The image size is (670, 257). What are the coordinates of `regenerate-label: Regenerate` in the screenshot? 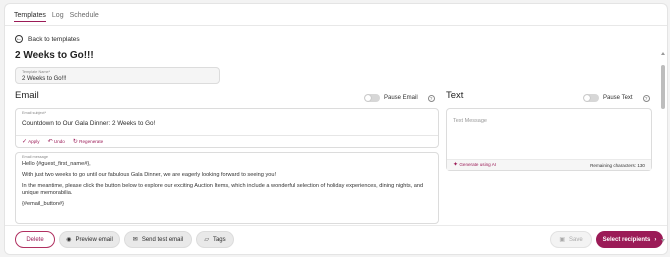 It's located at (91, 141).